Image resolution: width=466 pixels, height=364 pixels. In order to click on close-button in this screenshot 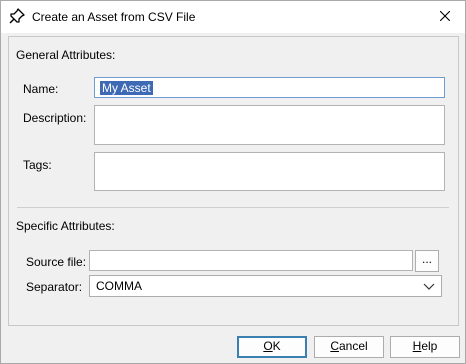, I will do `click(445, 17)`.